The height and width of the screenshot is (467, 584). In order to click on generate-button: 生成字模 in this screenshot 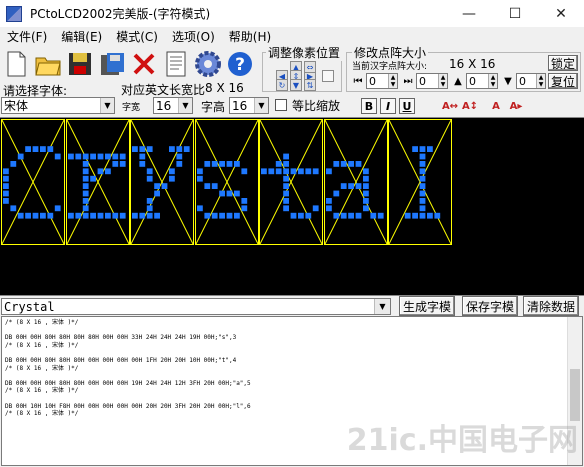, I will do `click(427, 306)`.